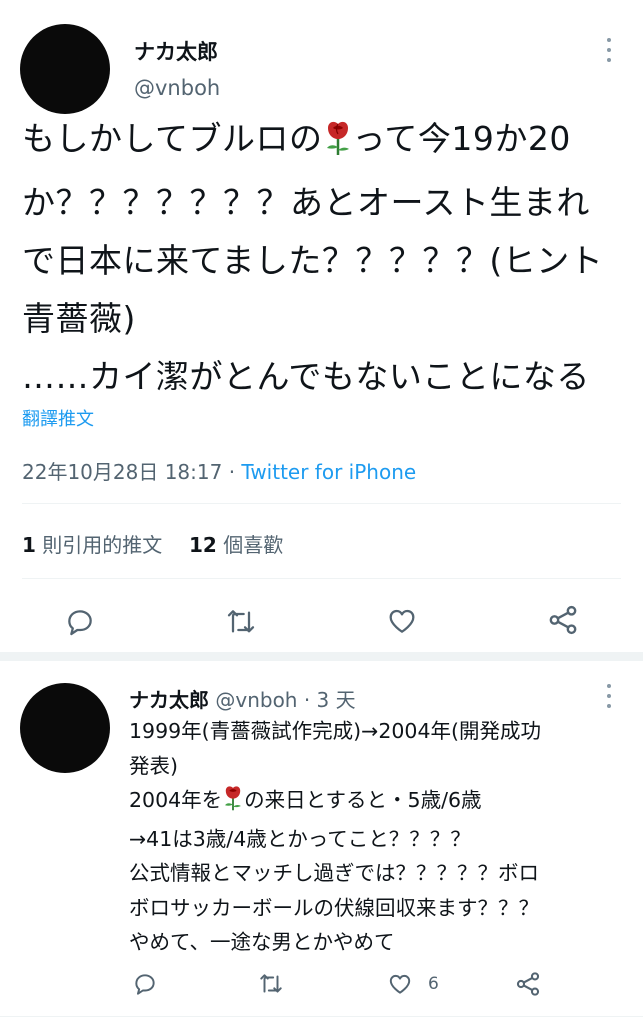 The height and width of the screenshot is (1024, 643). I want to click on reply-header: ナカ太郎 @vnboh · 3 天, so click(242, 698).